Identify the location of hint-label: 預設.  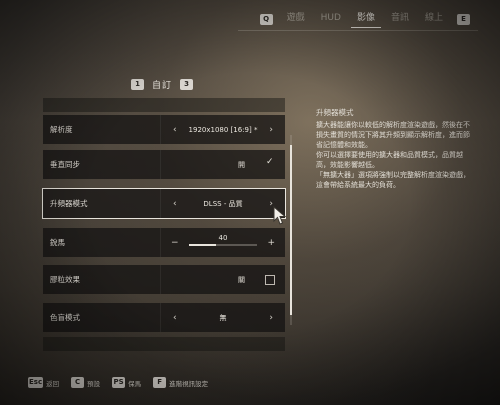
(94, 383).